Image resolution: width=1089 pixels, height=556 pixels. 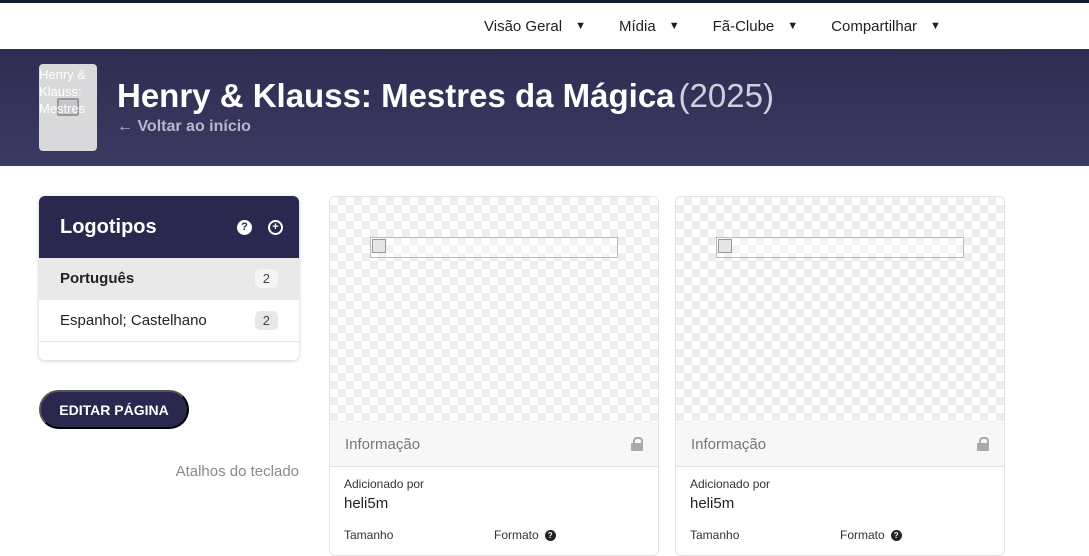 I want to click on nav-media: Mídia ▼, so click(x=649, y=26).